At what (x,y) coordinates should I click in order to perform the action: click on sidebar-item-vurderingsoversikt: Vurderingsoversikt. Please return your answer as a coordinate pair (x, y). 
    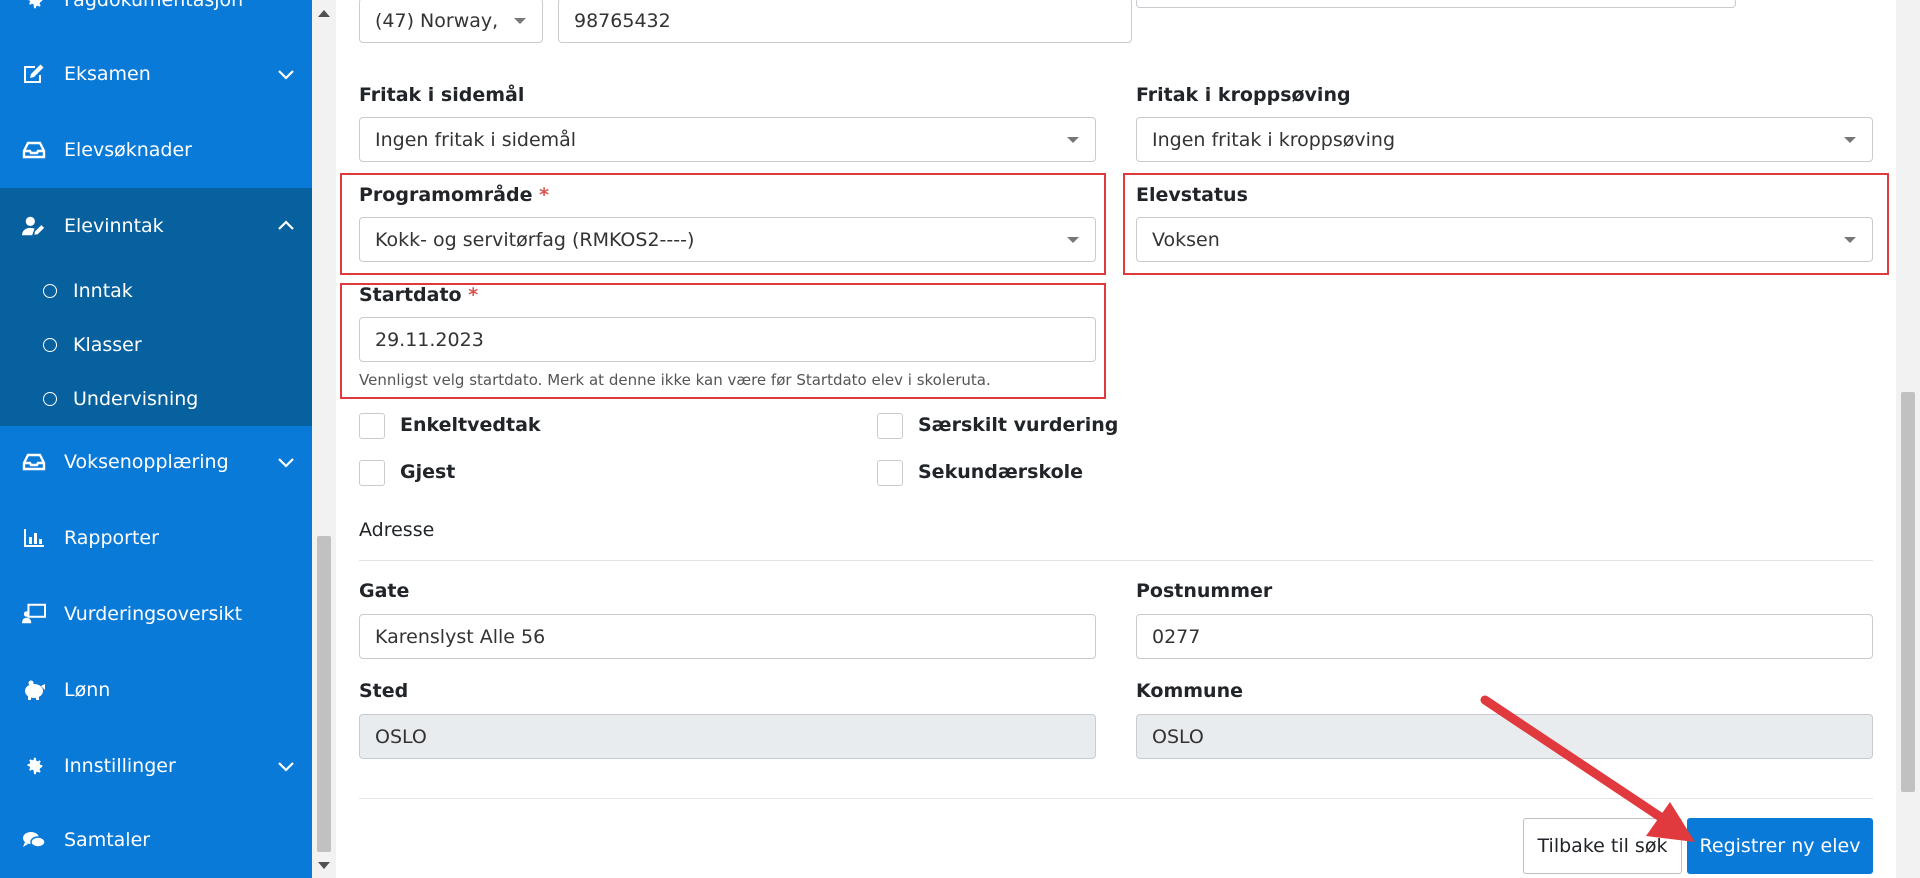
    Looking at the image, I should click on (156, 614).